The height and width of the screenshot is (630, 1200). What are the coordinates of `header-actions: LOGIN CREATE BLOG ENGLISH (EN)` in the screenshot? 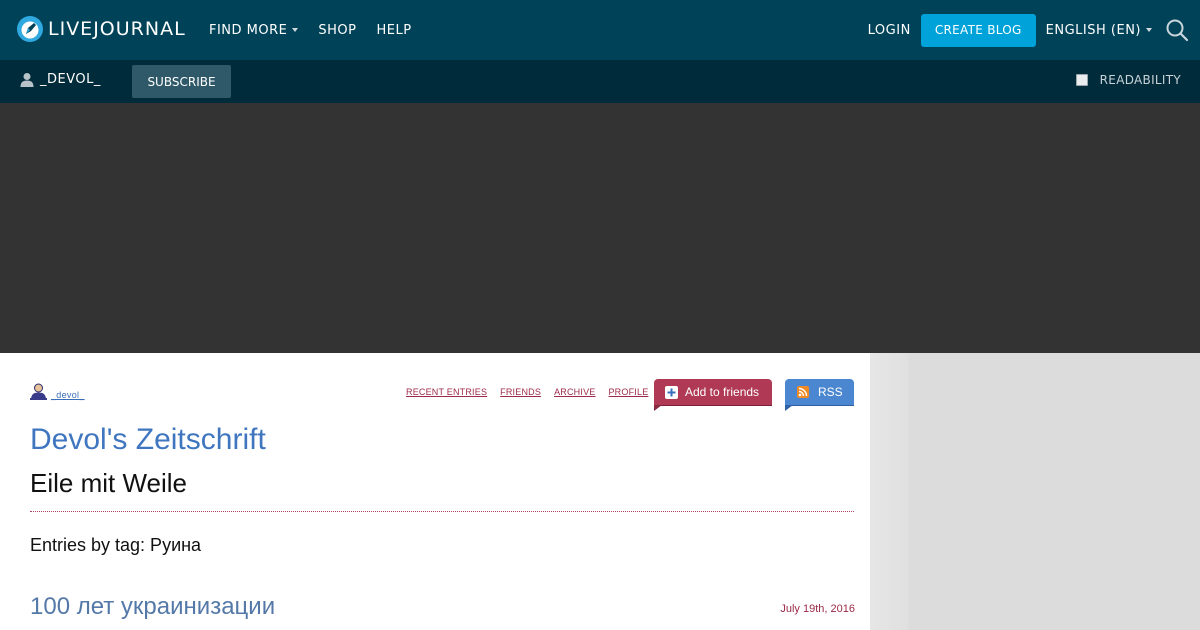 It's located at (1034, 30).